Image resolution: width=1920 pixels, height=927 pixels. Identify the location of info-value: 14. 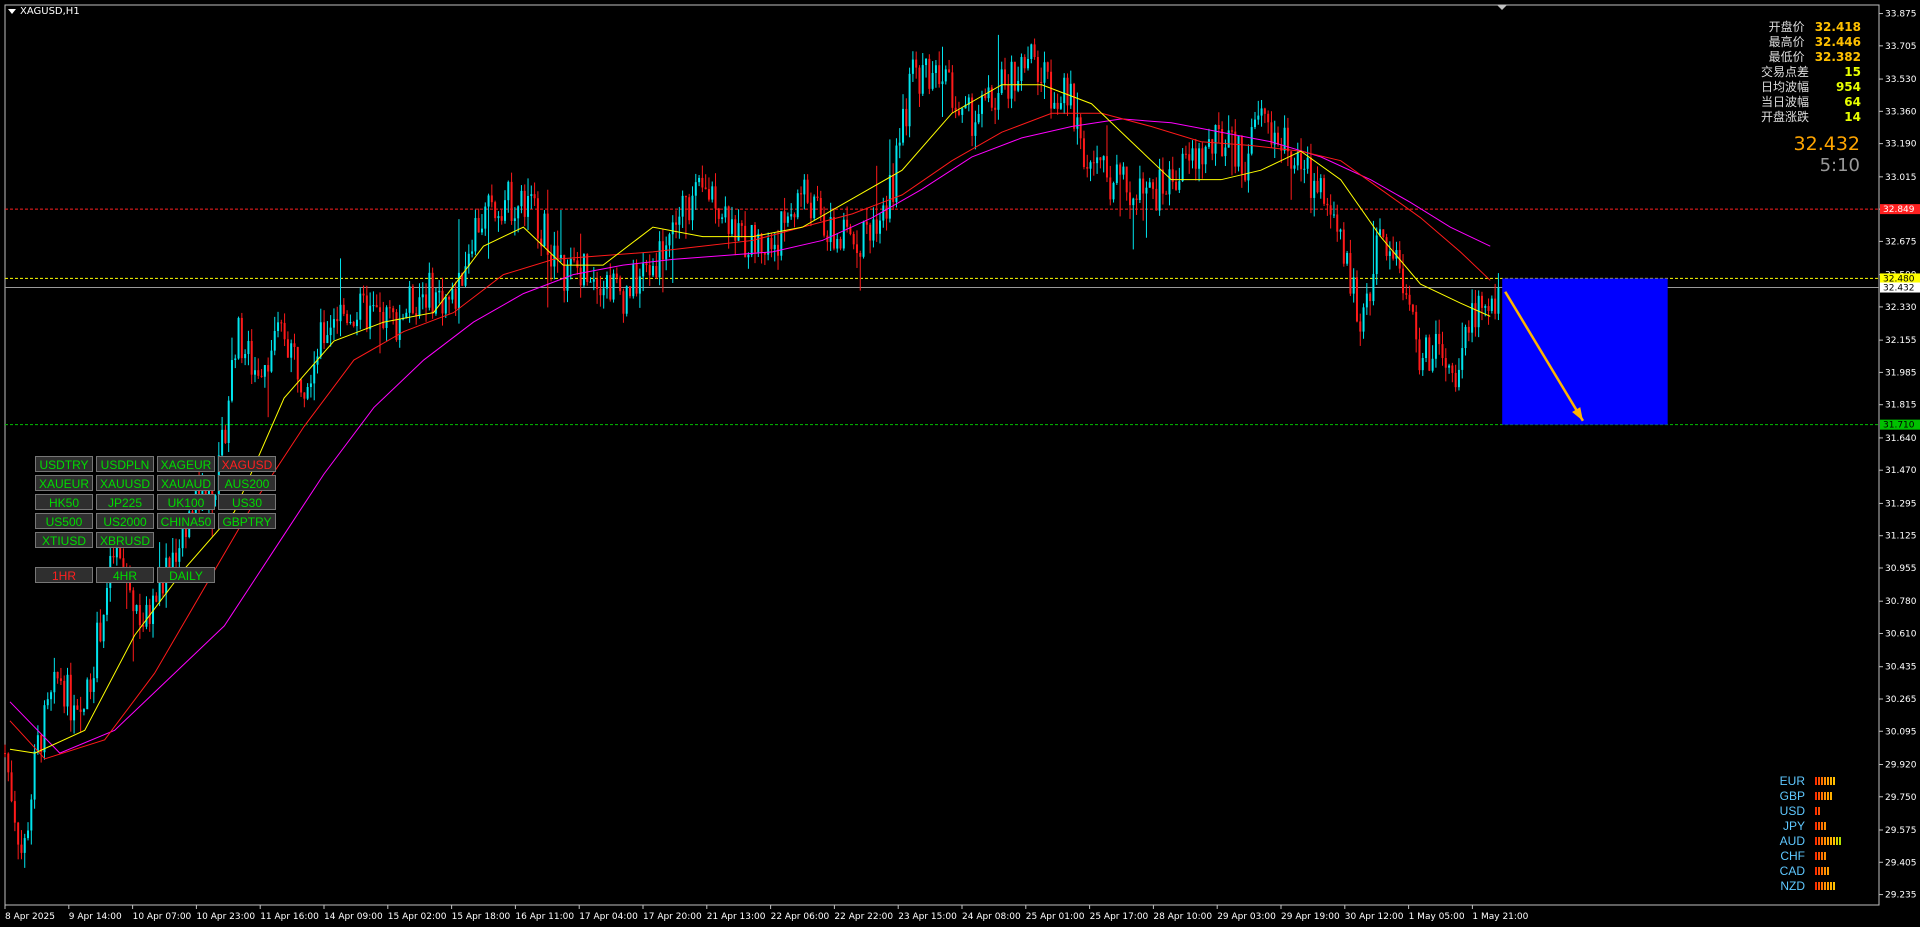
(1852, 117).